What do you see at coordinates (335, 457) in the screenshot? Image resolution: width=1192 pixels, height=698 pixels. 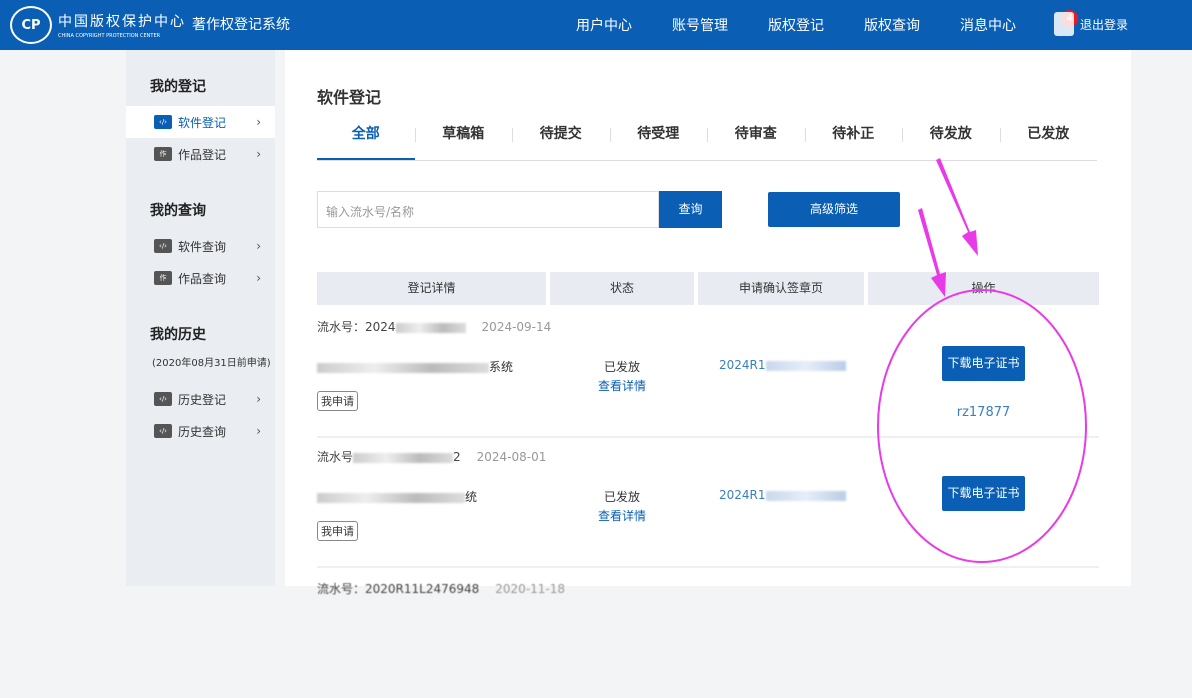 I see `serial-text: 流水号` at bounding box center [335, 457].